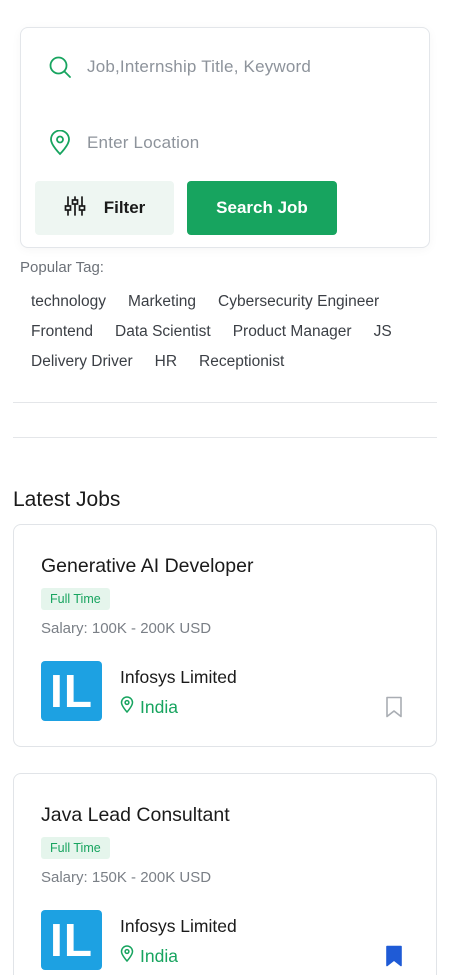 Image resolution: width=450 pixels, height=975 pixels. I want to click on keyword-search-input: Job,Internship Title, Keyword, so click(179, 67).